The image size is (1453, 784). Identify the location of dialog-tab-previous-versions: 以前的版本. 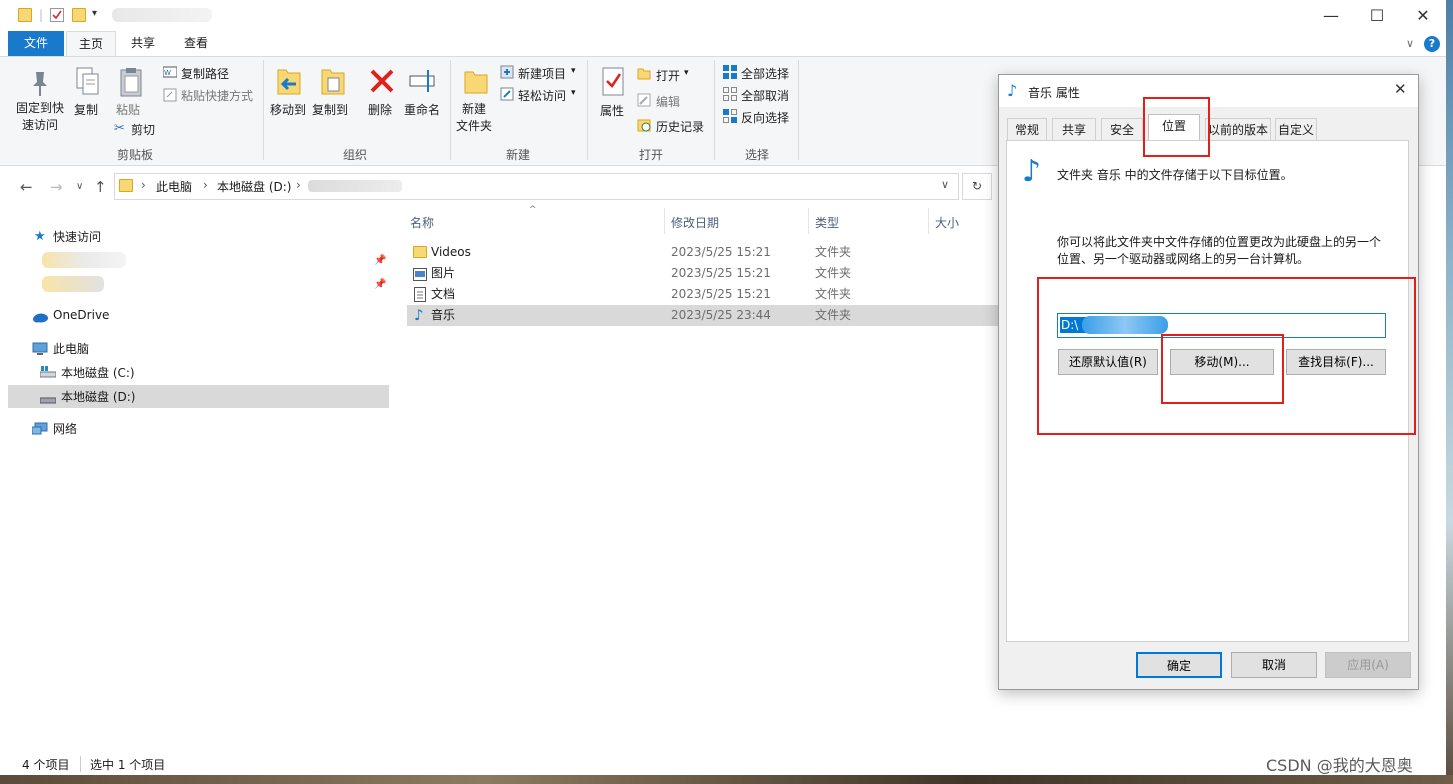
(1238, 129).